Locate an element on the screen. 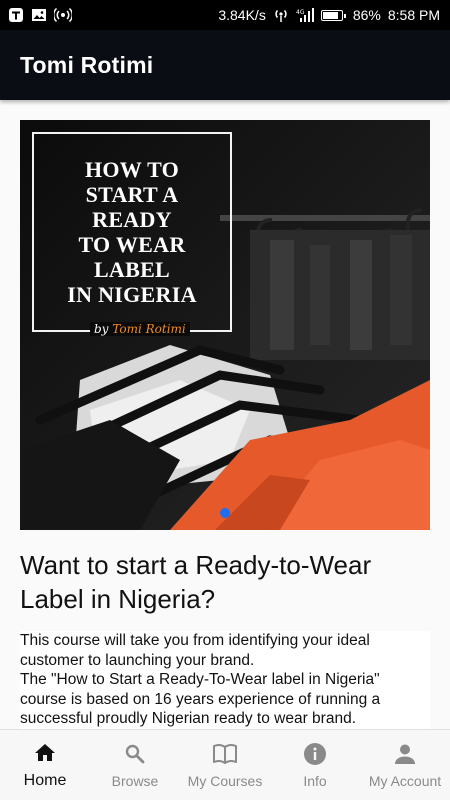 The width and height of the screenshot is (450, 800). status-bar: 3.84K/s 4G 86% 8:58 PM is located at coordinates (225, 15).